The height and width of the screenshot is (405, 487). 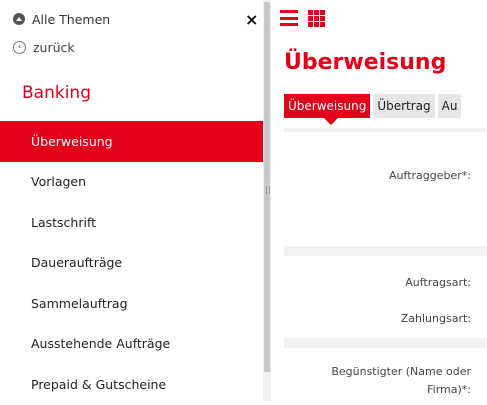 What do you see at coordinates (251, 20) in the screenshot?
I see `close-icon: ×` at bounding box center [251, 20].